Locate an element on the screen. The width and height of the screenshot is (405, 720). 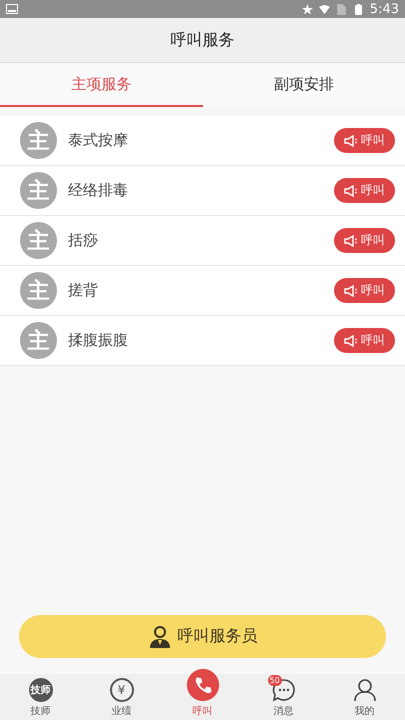
service-row: 主 搓背 呼叫 is located at coordinates (202, 291).